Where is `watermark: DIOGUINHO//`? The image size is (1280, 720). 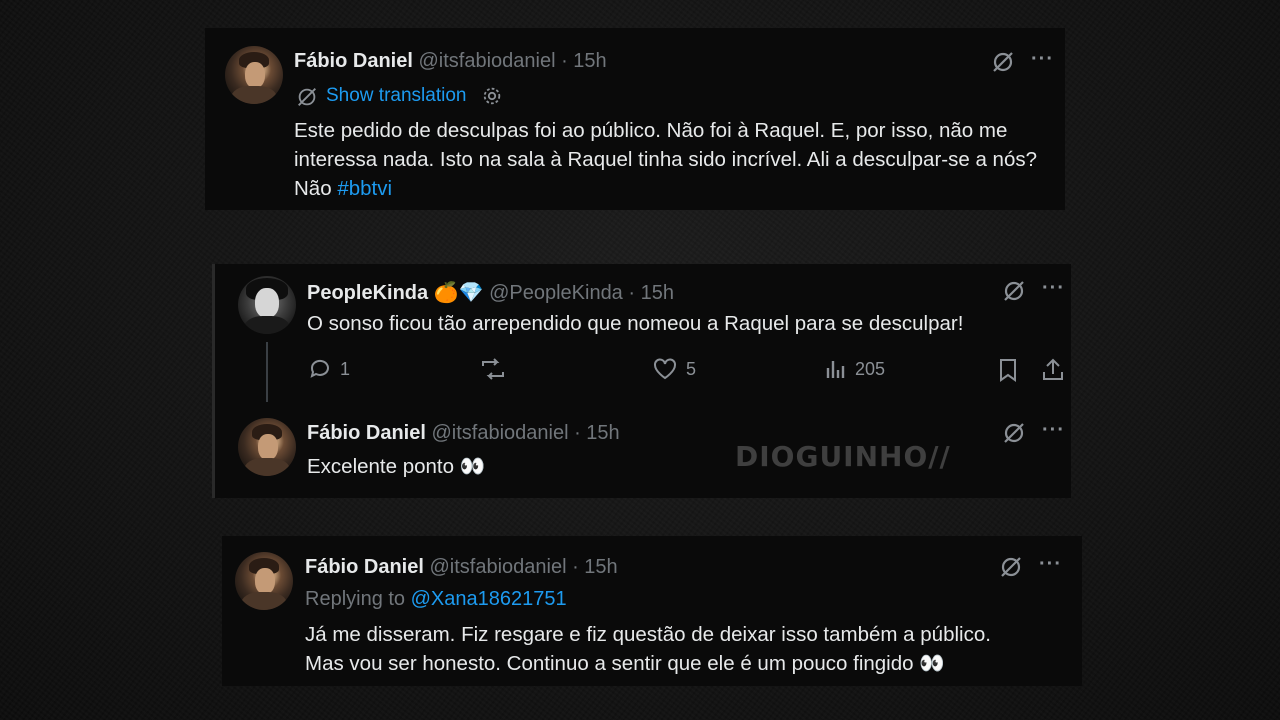 watermark: DIOGUINHO// is located at coordinates (843, 456).